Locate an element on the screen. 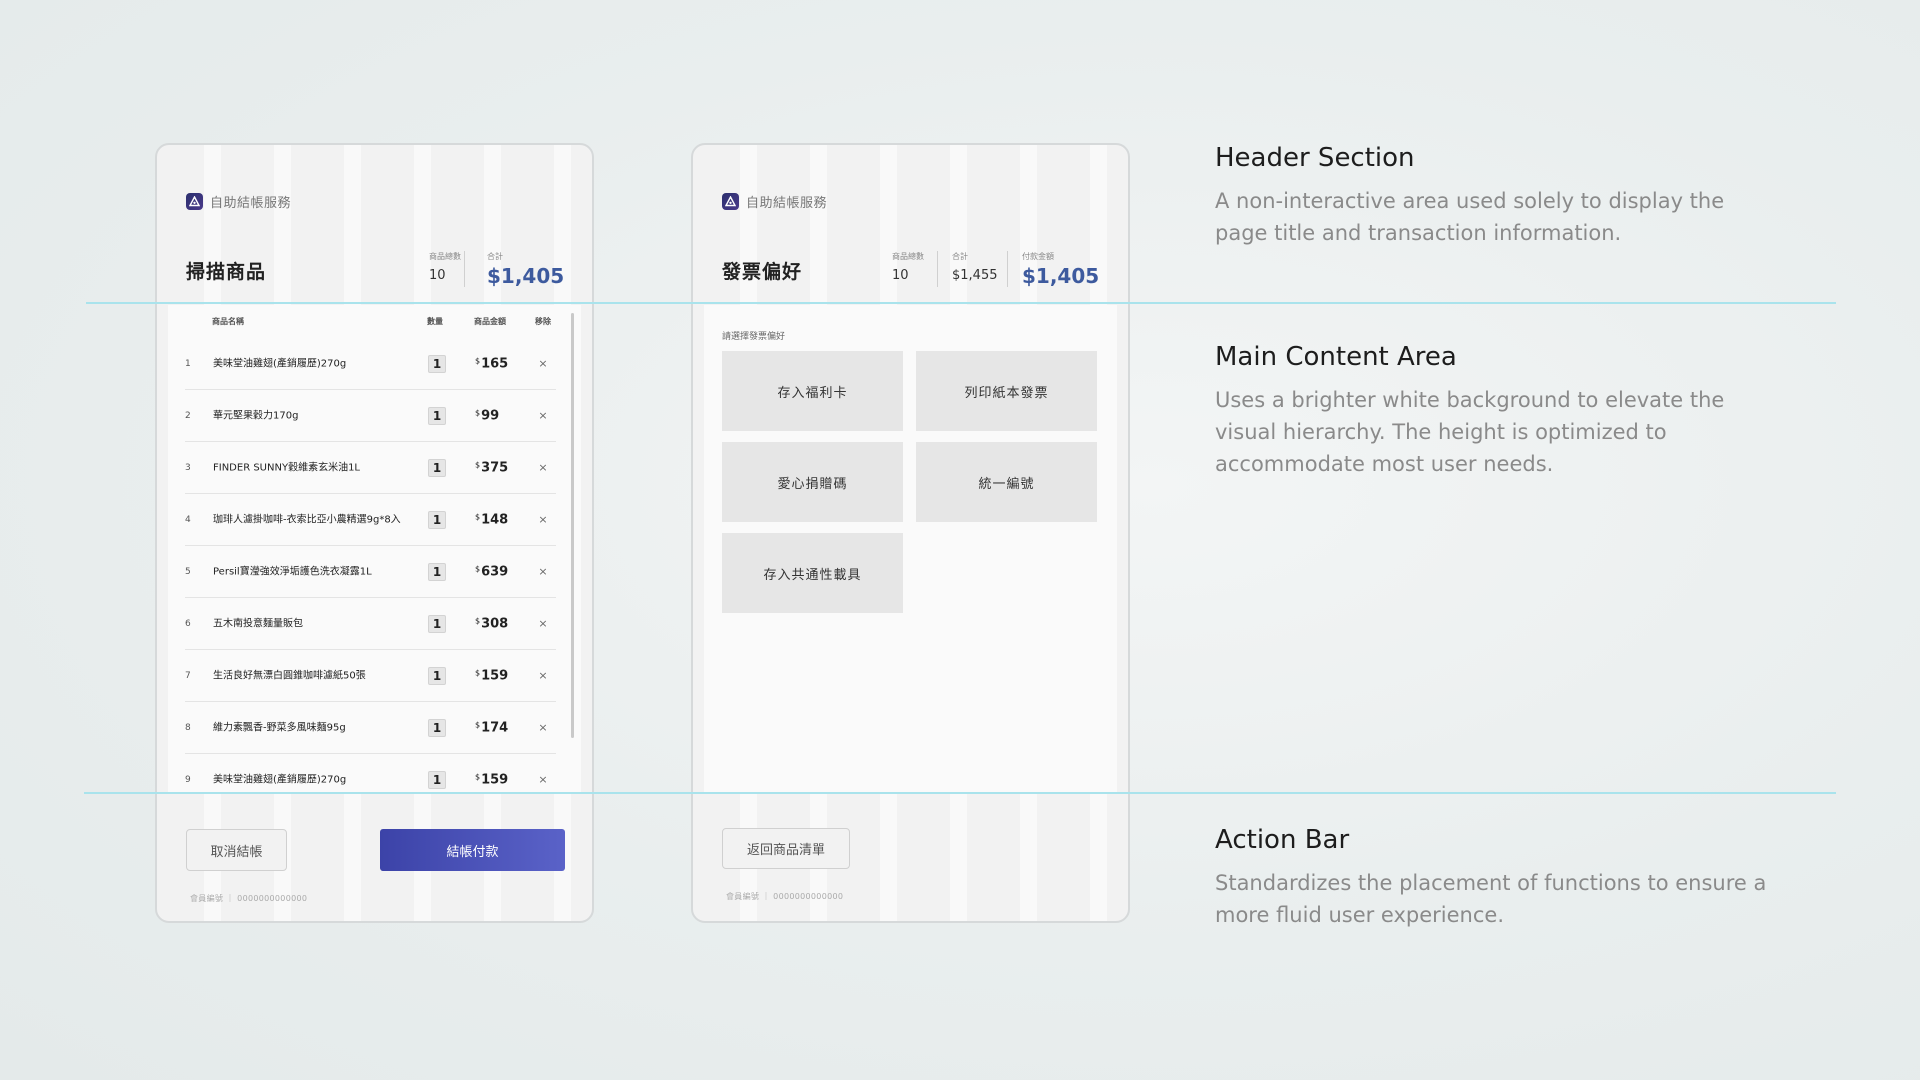 This screenshot has width=1920, height=1080. scrollbar is located at coordinates (572, 525).